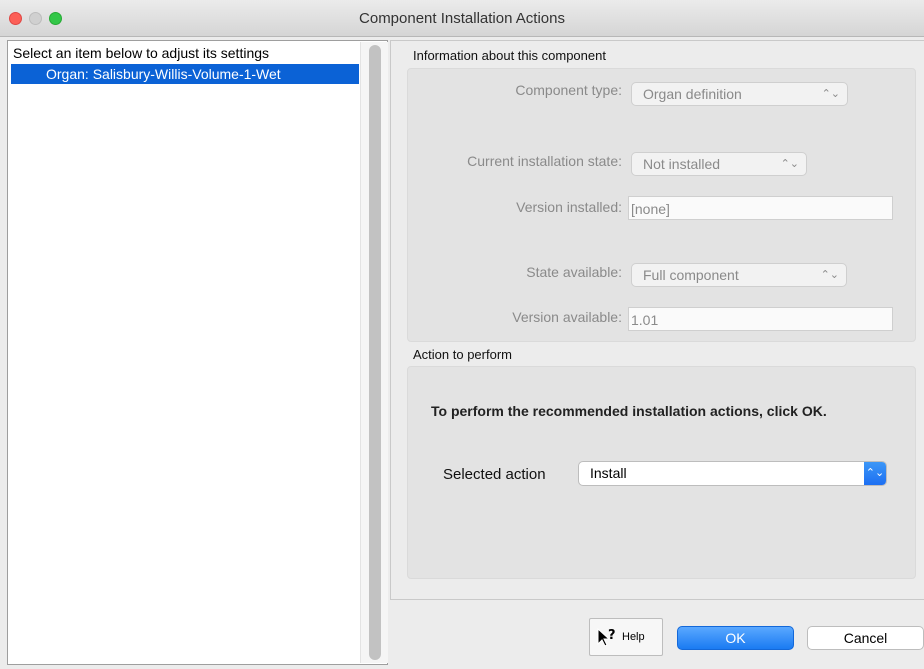  I want to click on help-button: ? Help, so click(626, 637).